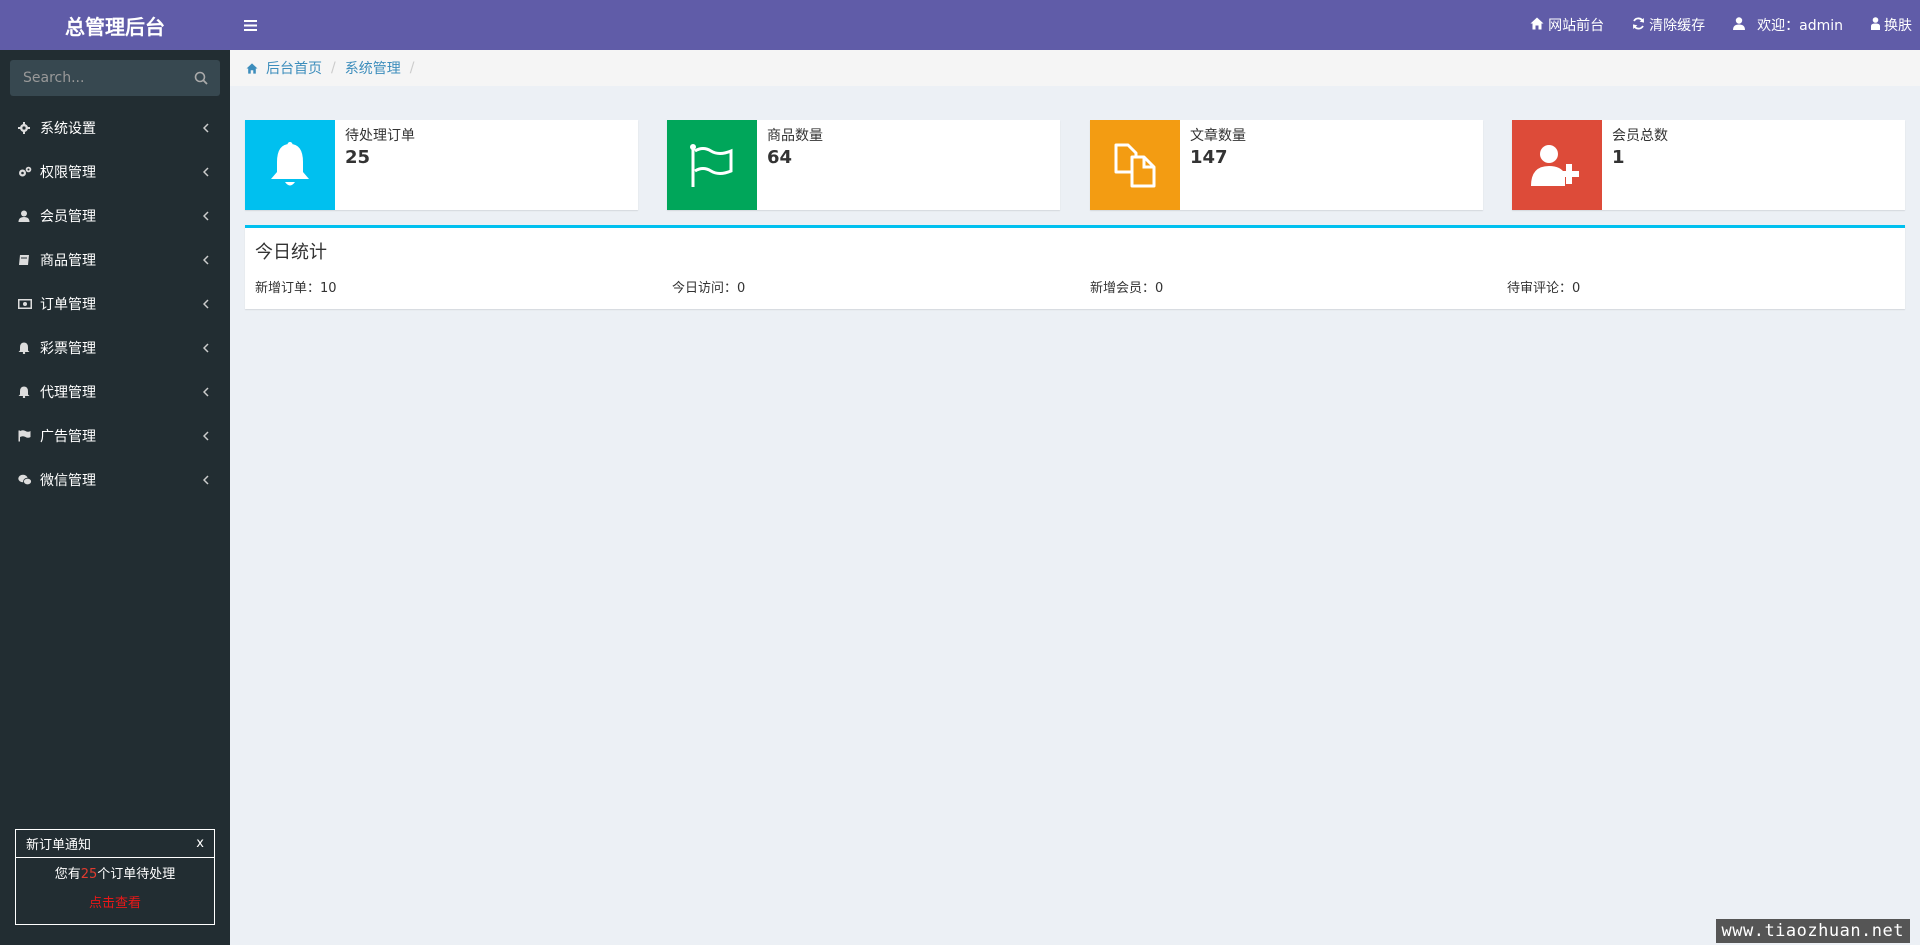  I want to click on sidebar-item-ads: 广告管理, so click(115, 436).